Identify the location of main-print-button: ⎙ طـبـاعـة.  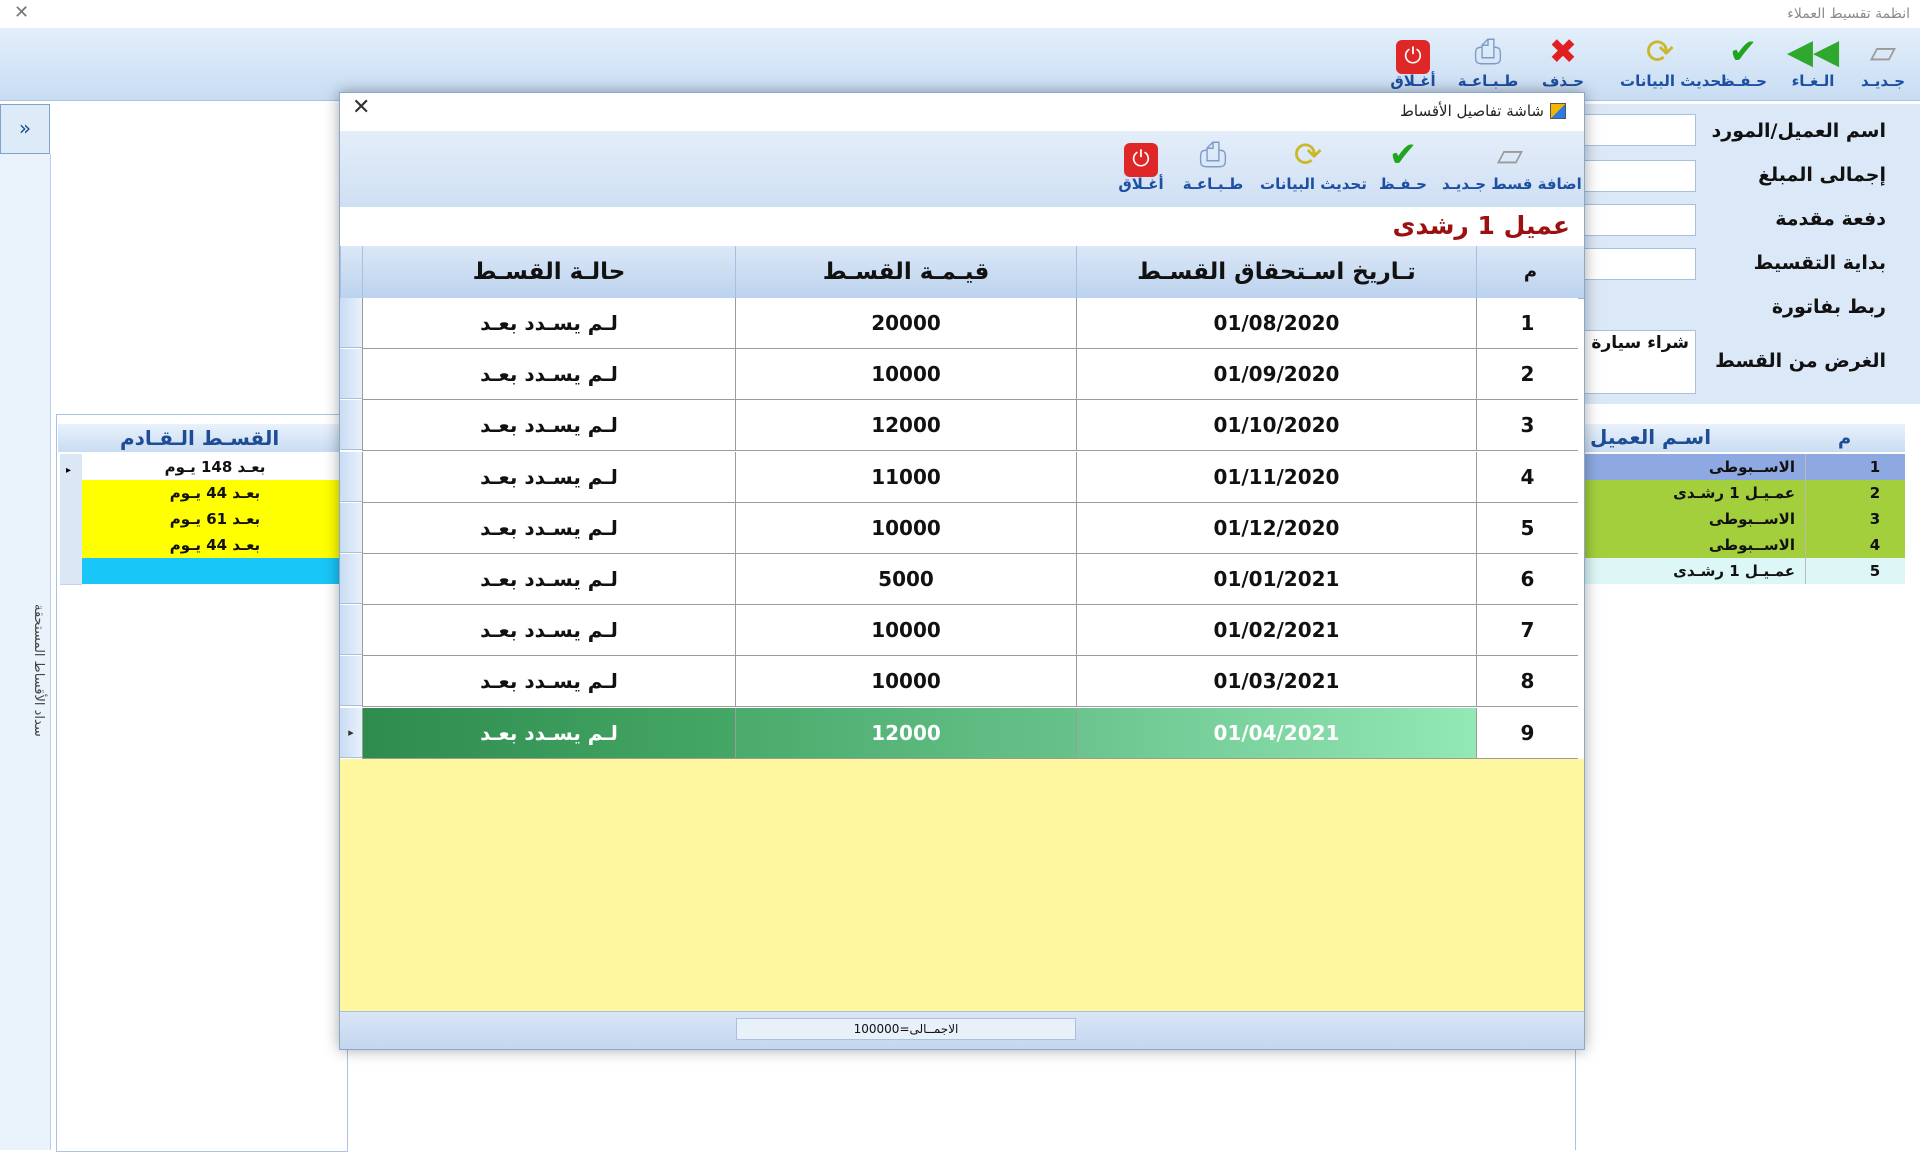
(1488, 65).